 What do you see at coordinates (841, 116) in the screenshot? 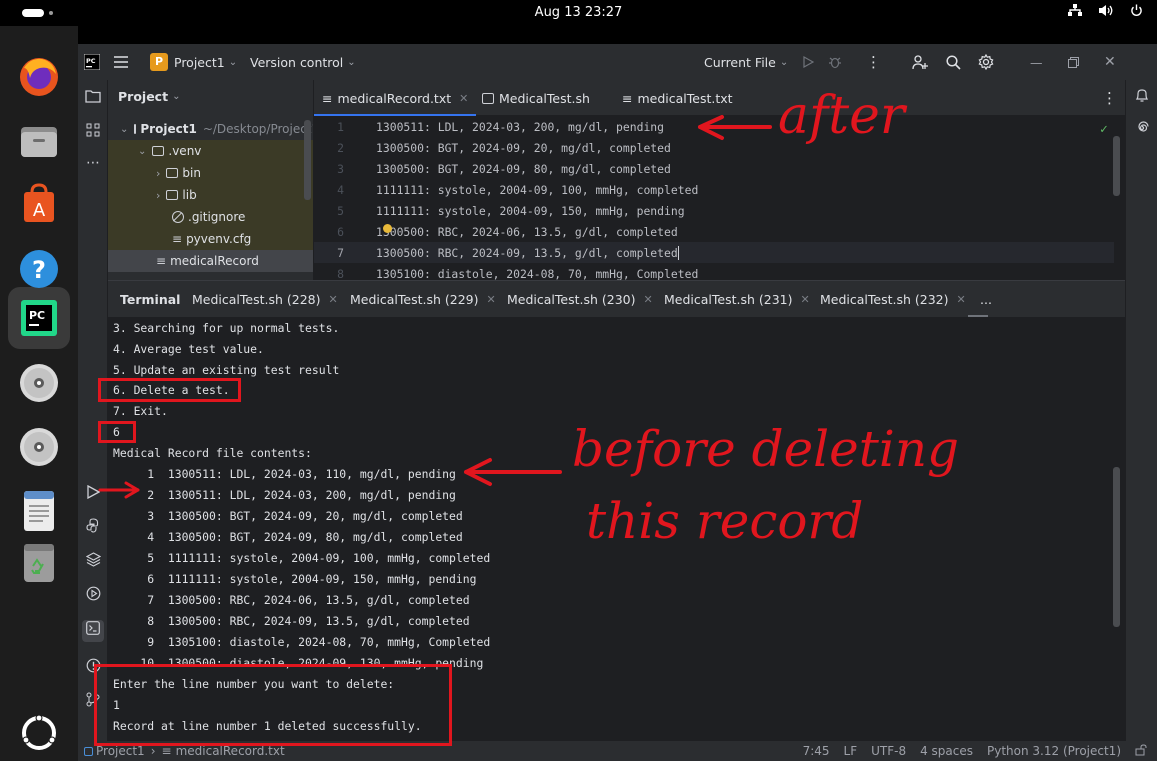
I see `annotation-after-label: after` at bounding box center [841, 116].